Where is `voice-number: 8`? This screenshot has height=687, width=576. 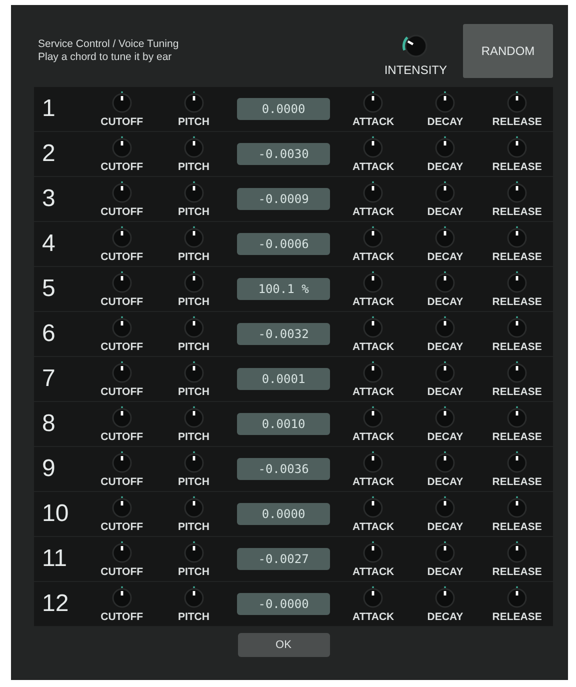 voice-number: 8 is located at coordinates (48, 424).